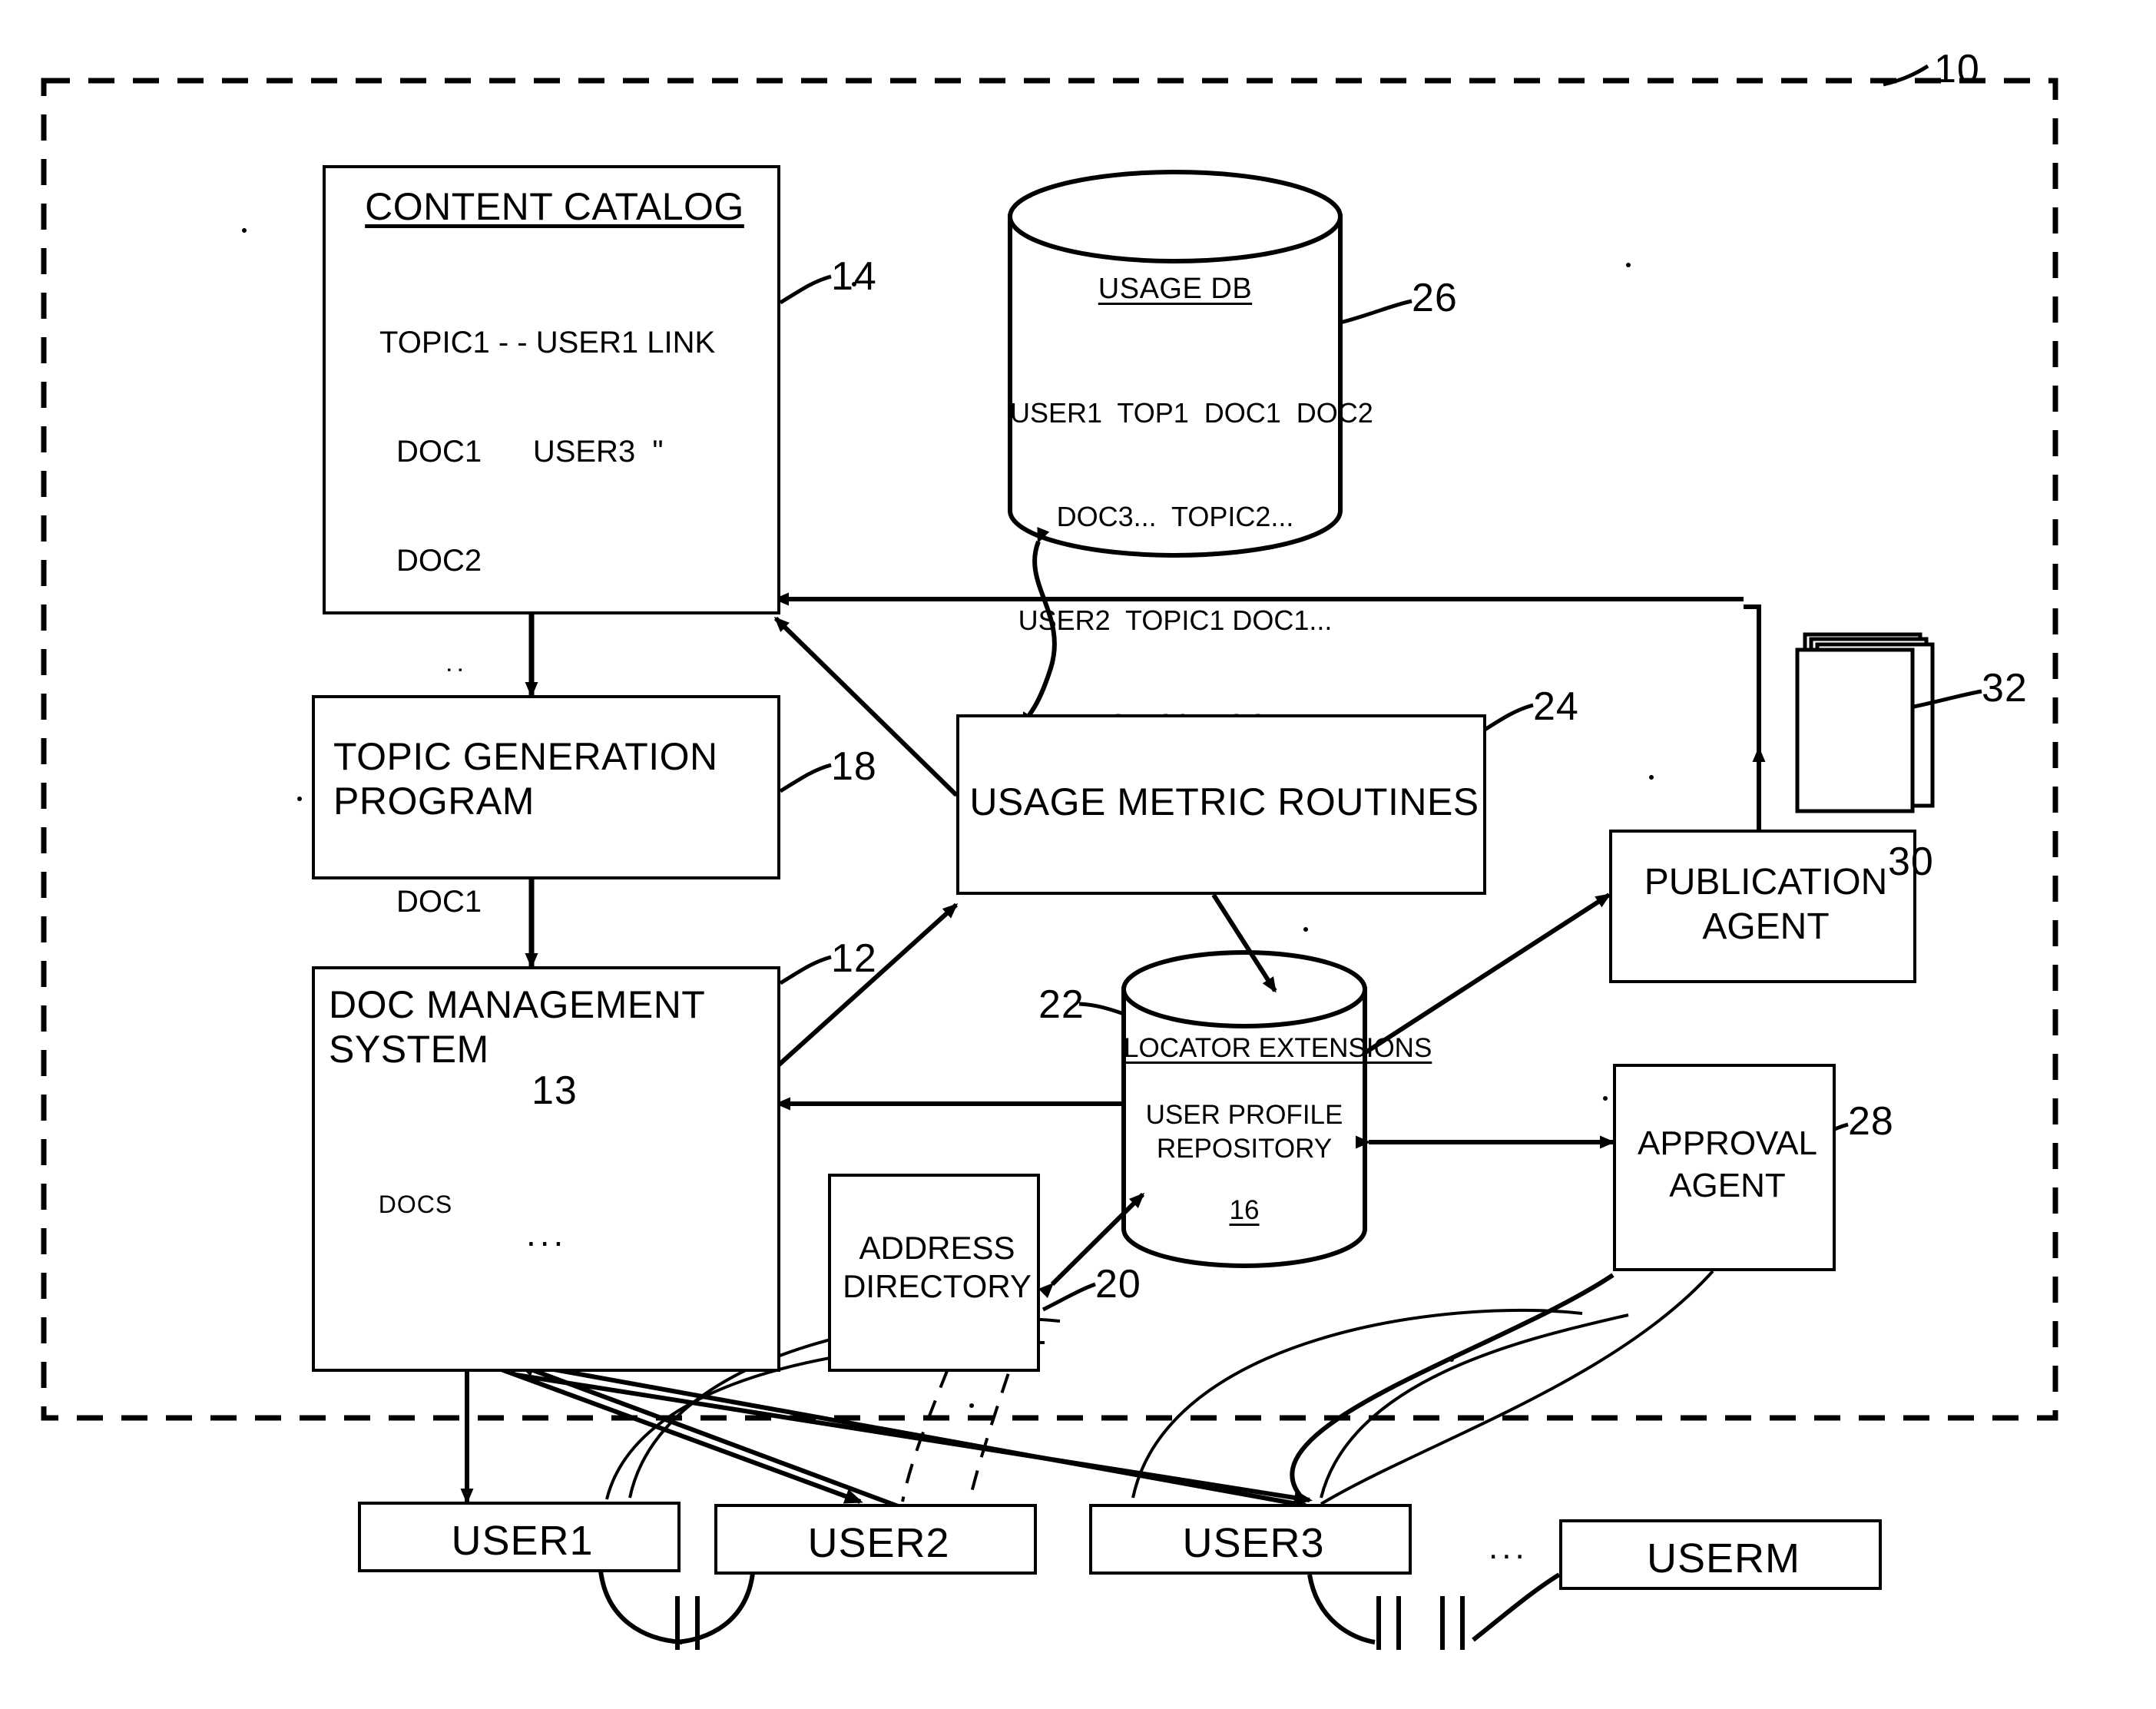  I want to click on address-directory-box: ADDRESS DIRECTORY, so click(934, 1273).